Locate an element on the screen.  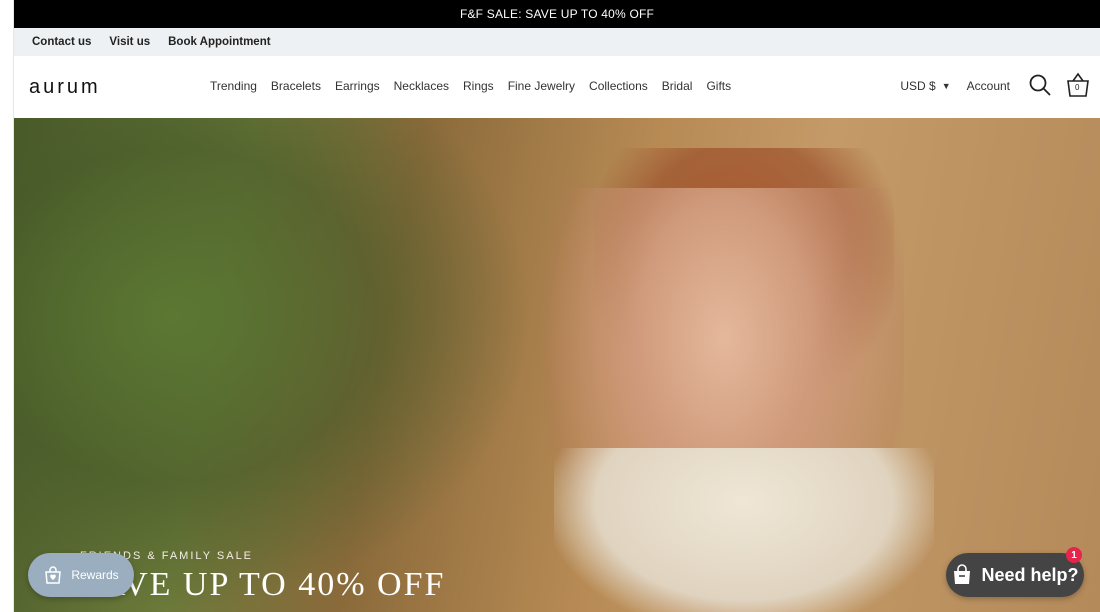
help-label: Need help? is located at coordinates (1030, 574).